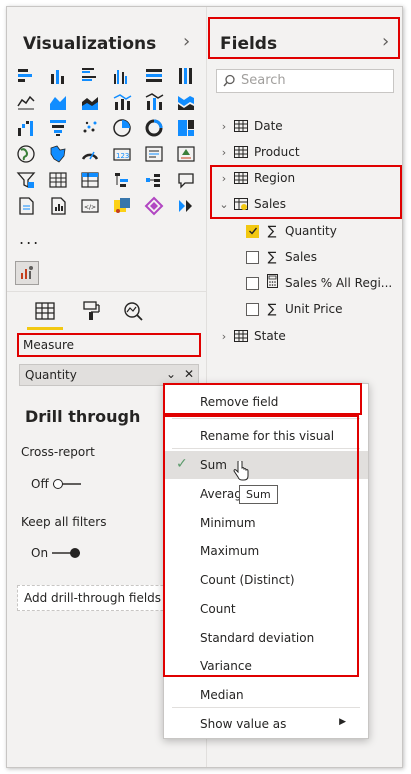  I want to click on fields-search-input: Search, so click(305, 81).